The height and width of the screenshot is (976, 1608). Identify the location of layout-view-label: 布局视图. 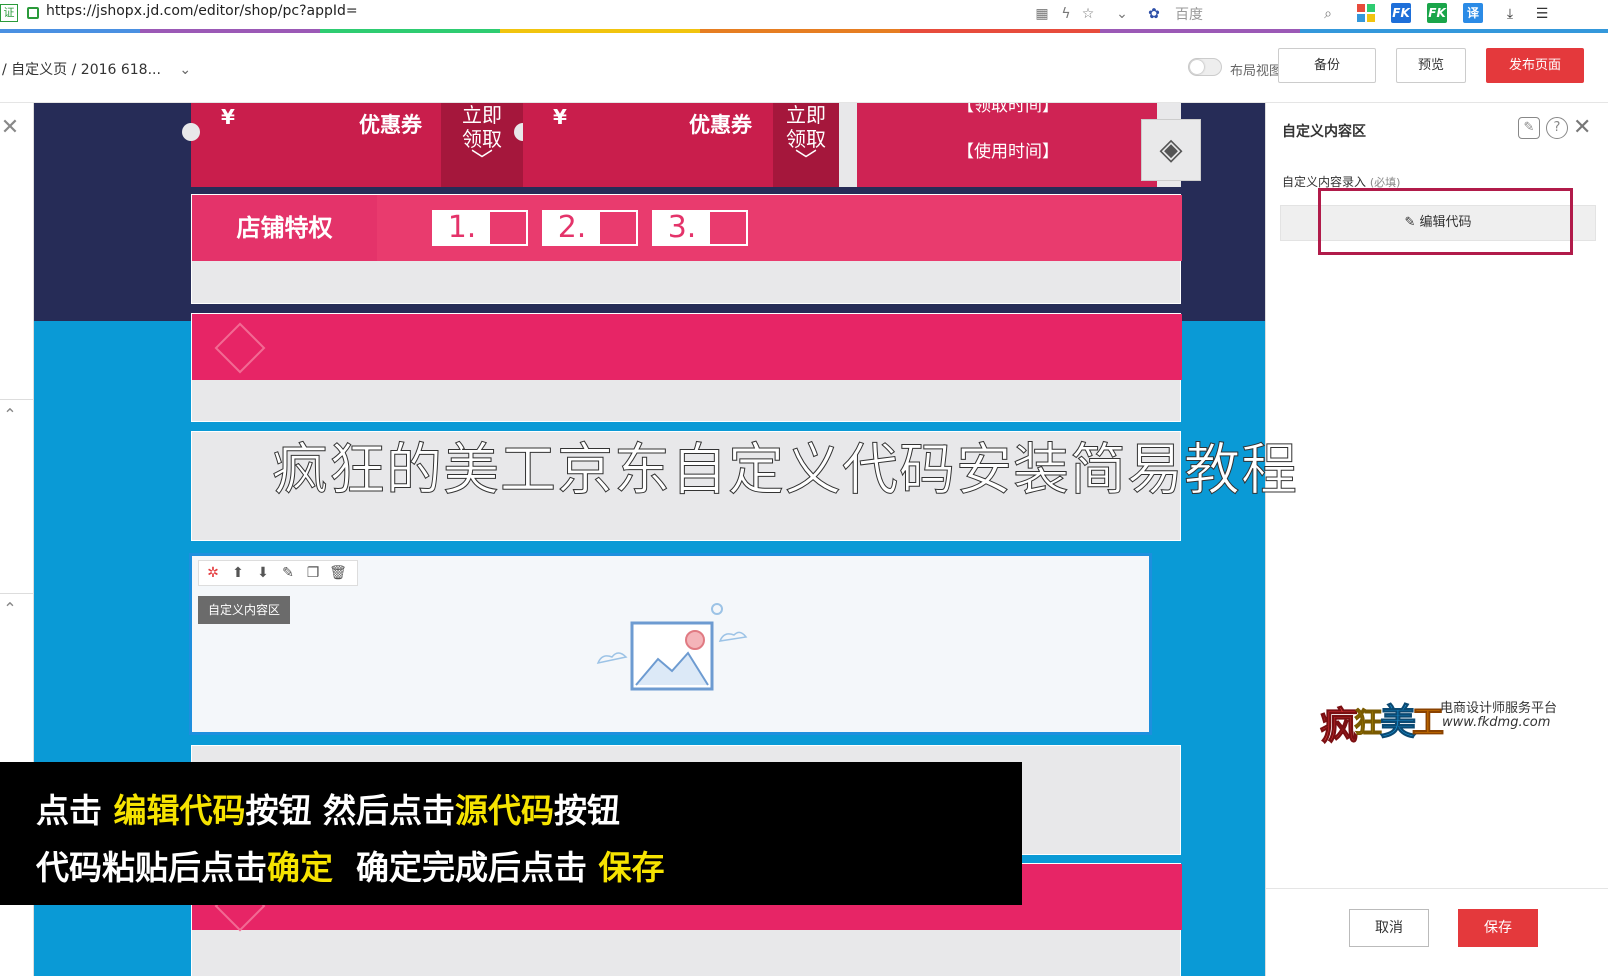
(1256, 71).